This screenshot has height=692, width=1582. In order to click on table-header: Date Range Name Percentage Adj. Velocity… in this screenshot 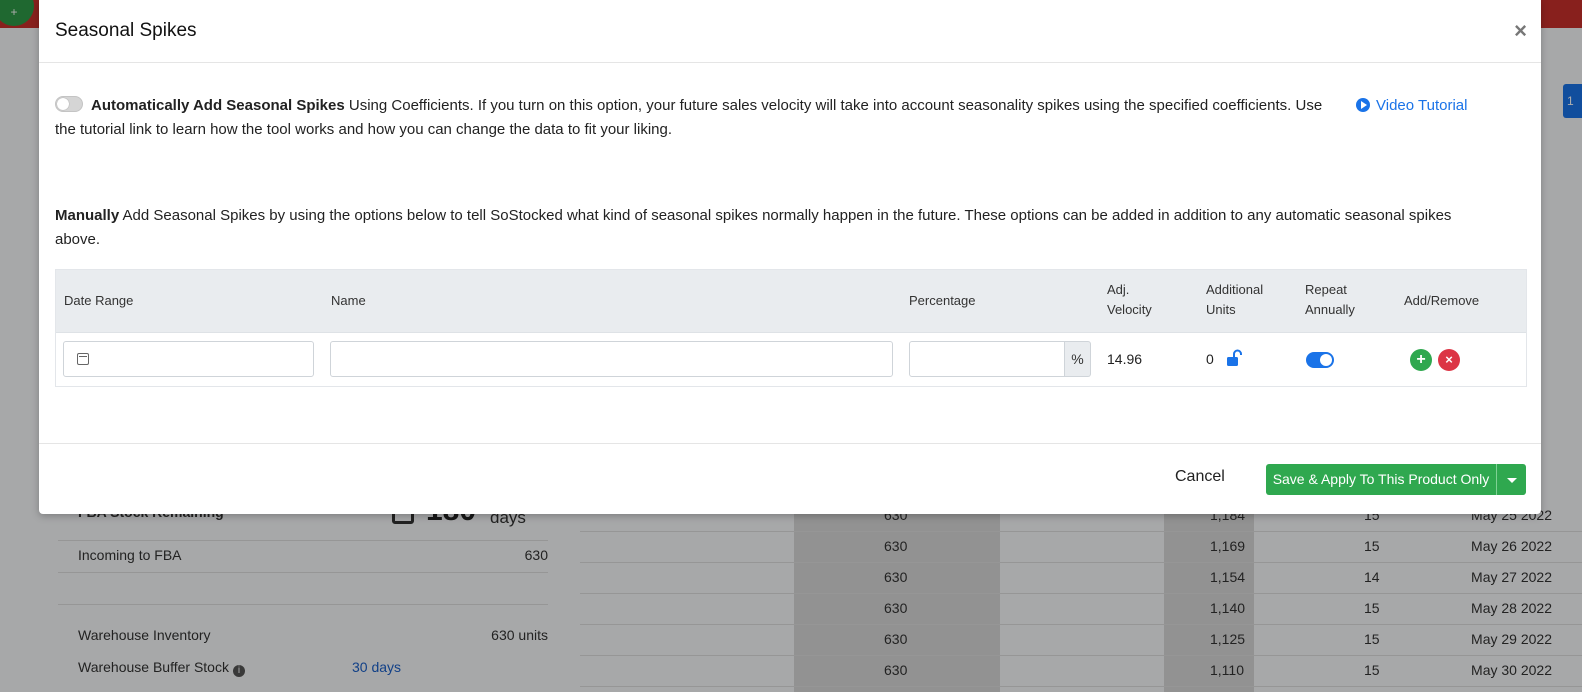, I will do `click(791, 301)`.